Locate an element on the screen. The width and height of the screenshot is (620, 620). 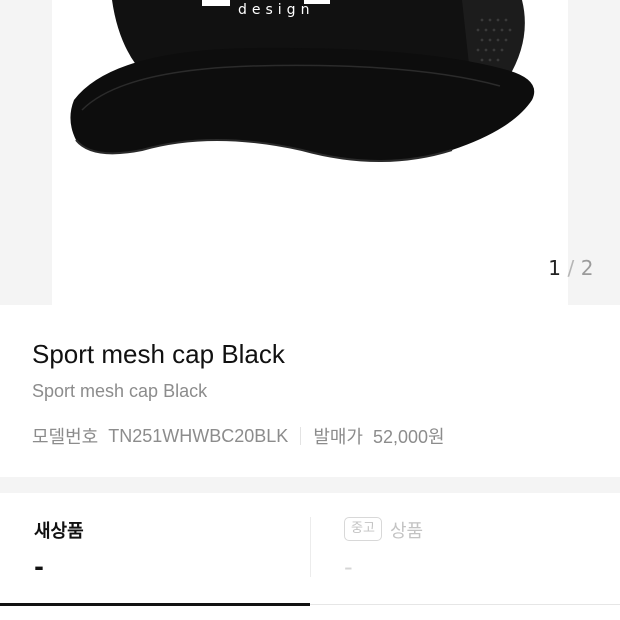
release-price-label: 발매가 is located at coordinates (338, 437).